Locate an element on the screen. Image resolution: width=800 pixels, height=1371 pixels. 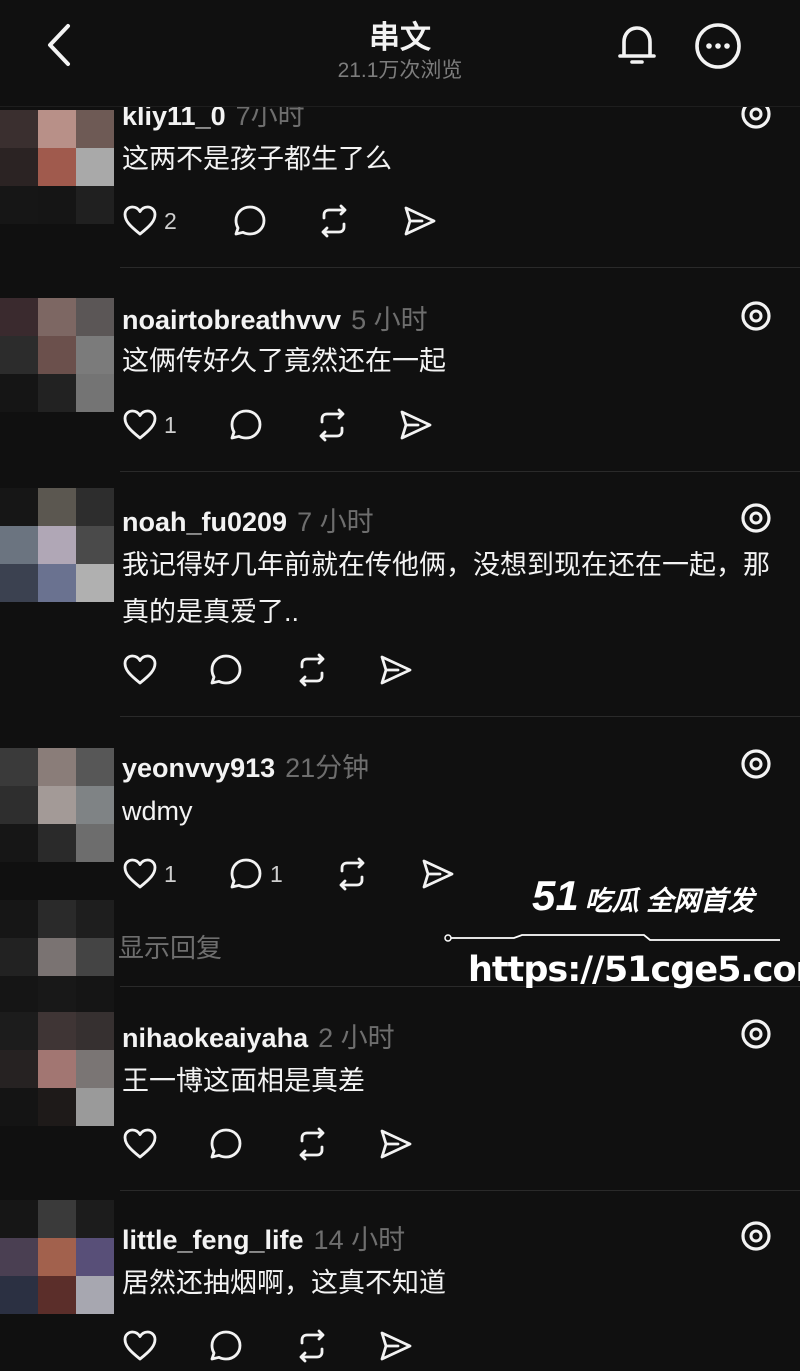
comment-text: 王一博这面相是真差 is located at coordinates (243, 1081).